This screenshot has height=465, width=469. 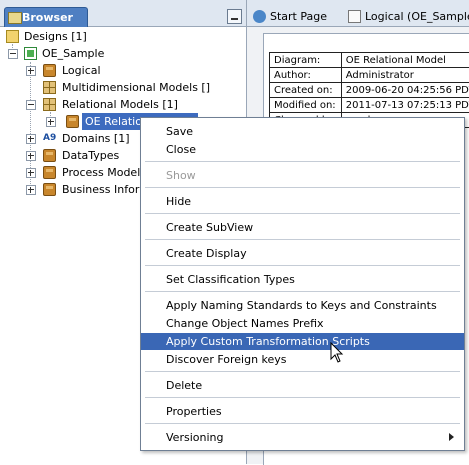 What do you see at coordinates (417, 16) in the screenshot?
I see `tab-label: Logical (OE_Sample)` at bounding box center [417, 16].